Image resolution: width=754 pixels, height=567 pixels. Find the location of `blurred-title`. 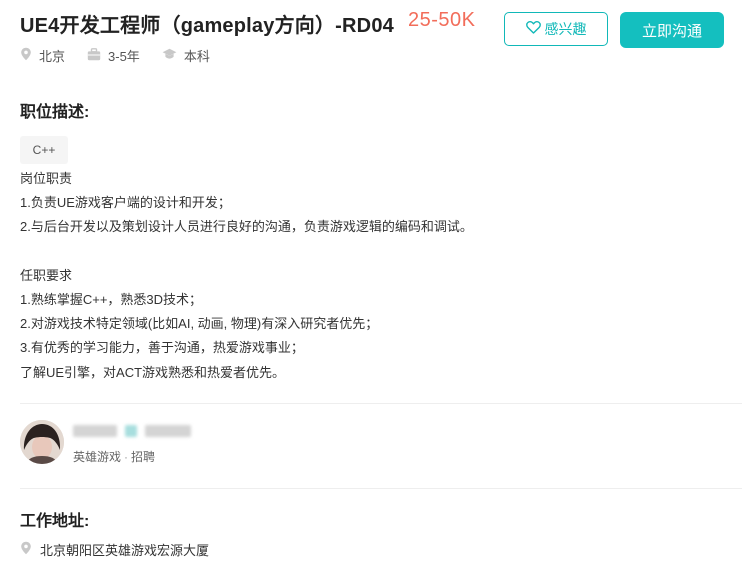

blurred-title is located at coordinates (168, 431).